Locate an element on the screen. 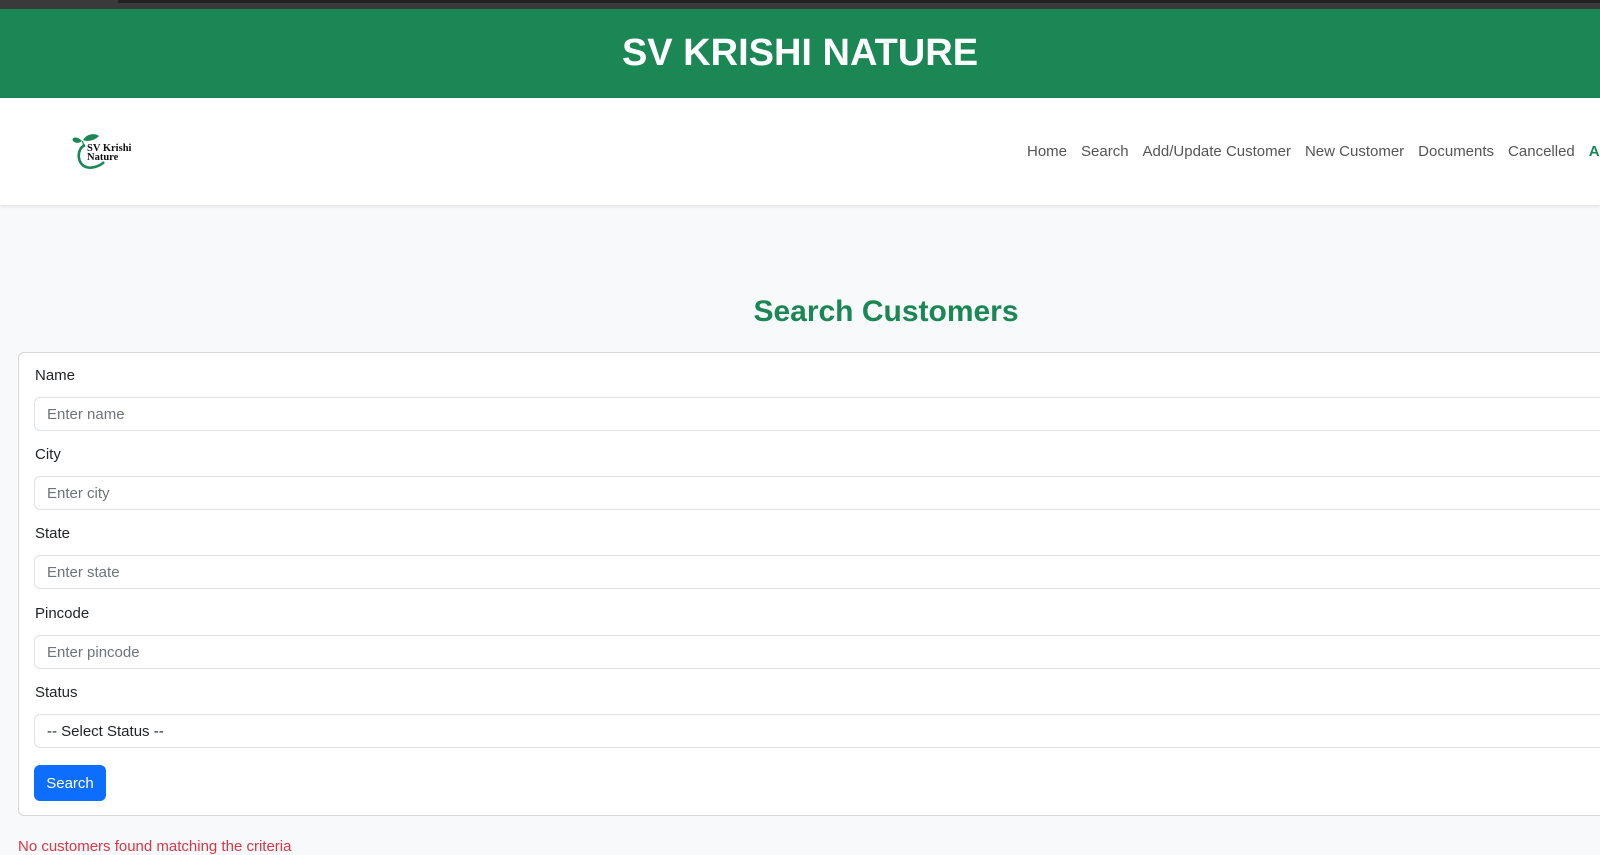 The image size is (1600, 855). nav-home: Home is located at coordinates (1047, 151).